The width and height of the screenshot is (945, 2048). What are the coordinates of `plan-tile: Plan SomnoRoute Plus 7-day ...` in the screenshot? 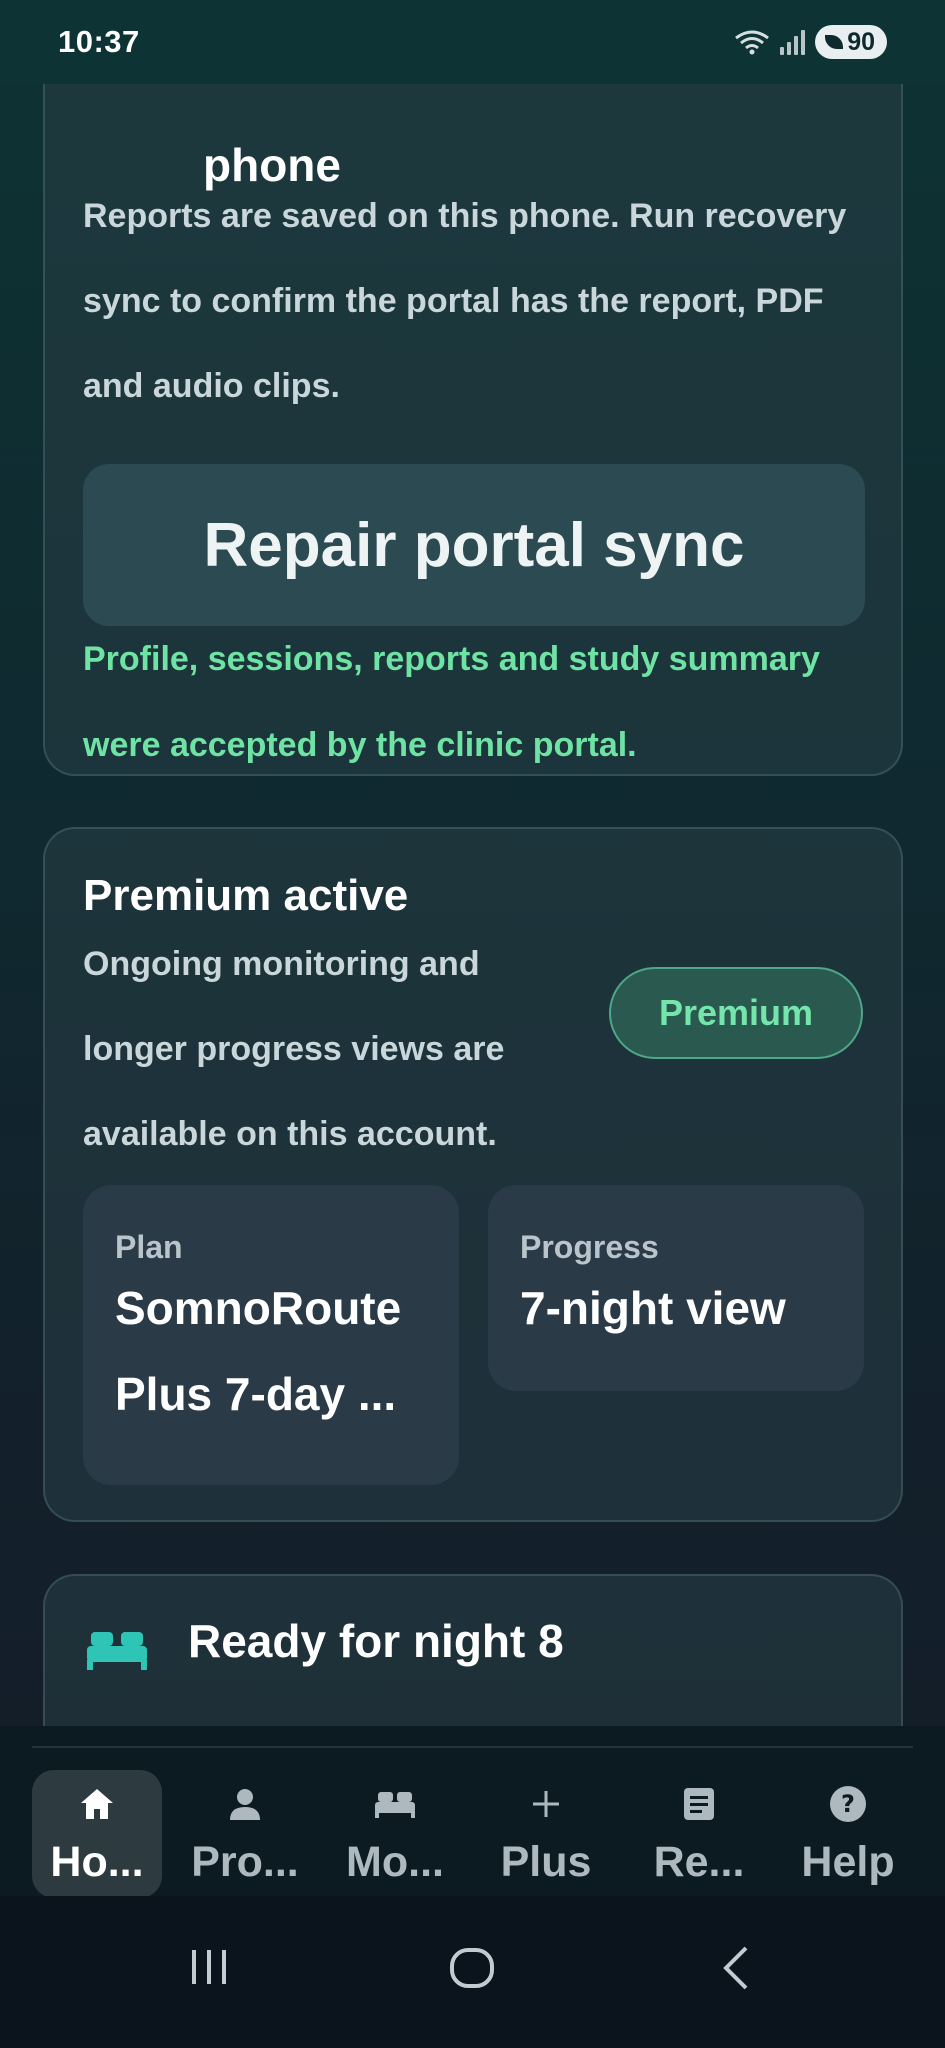 It's located at (271, 1335).